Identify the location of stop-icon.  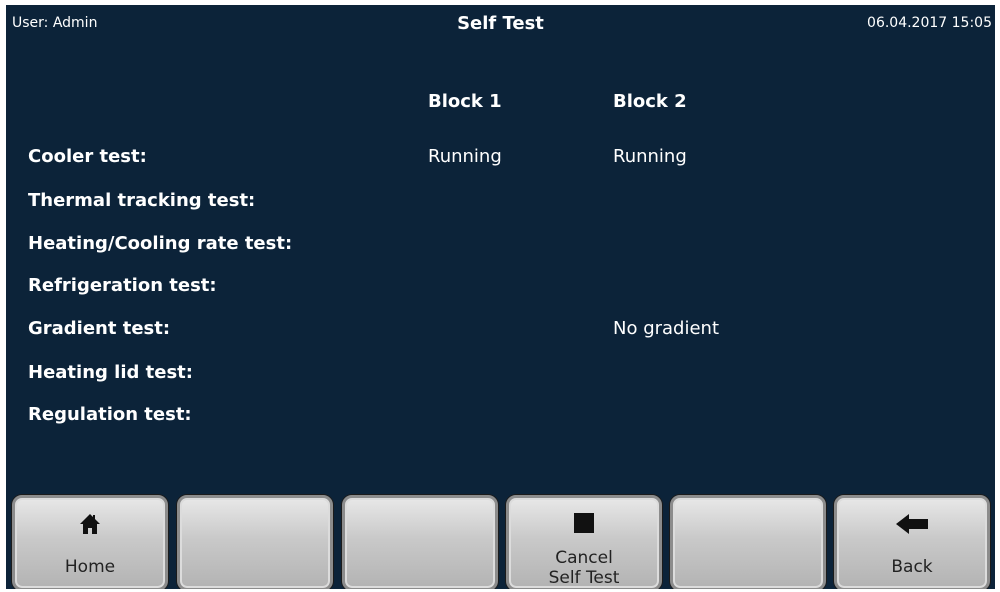
(584, 523).